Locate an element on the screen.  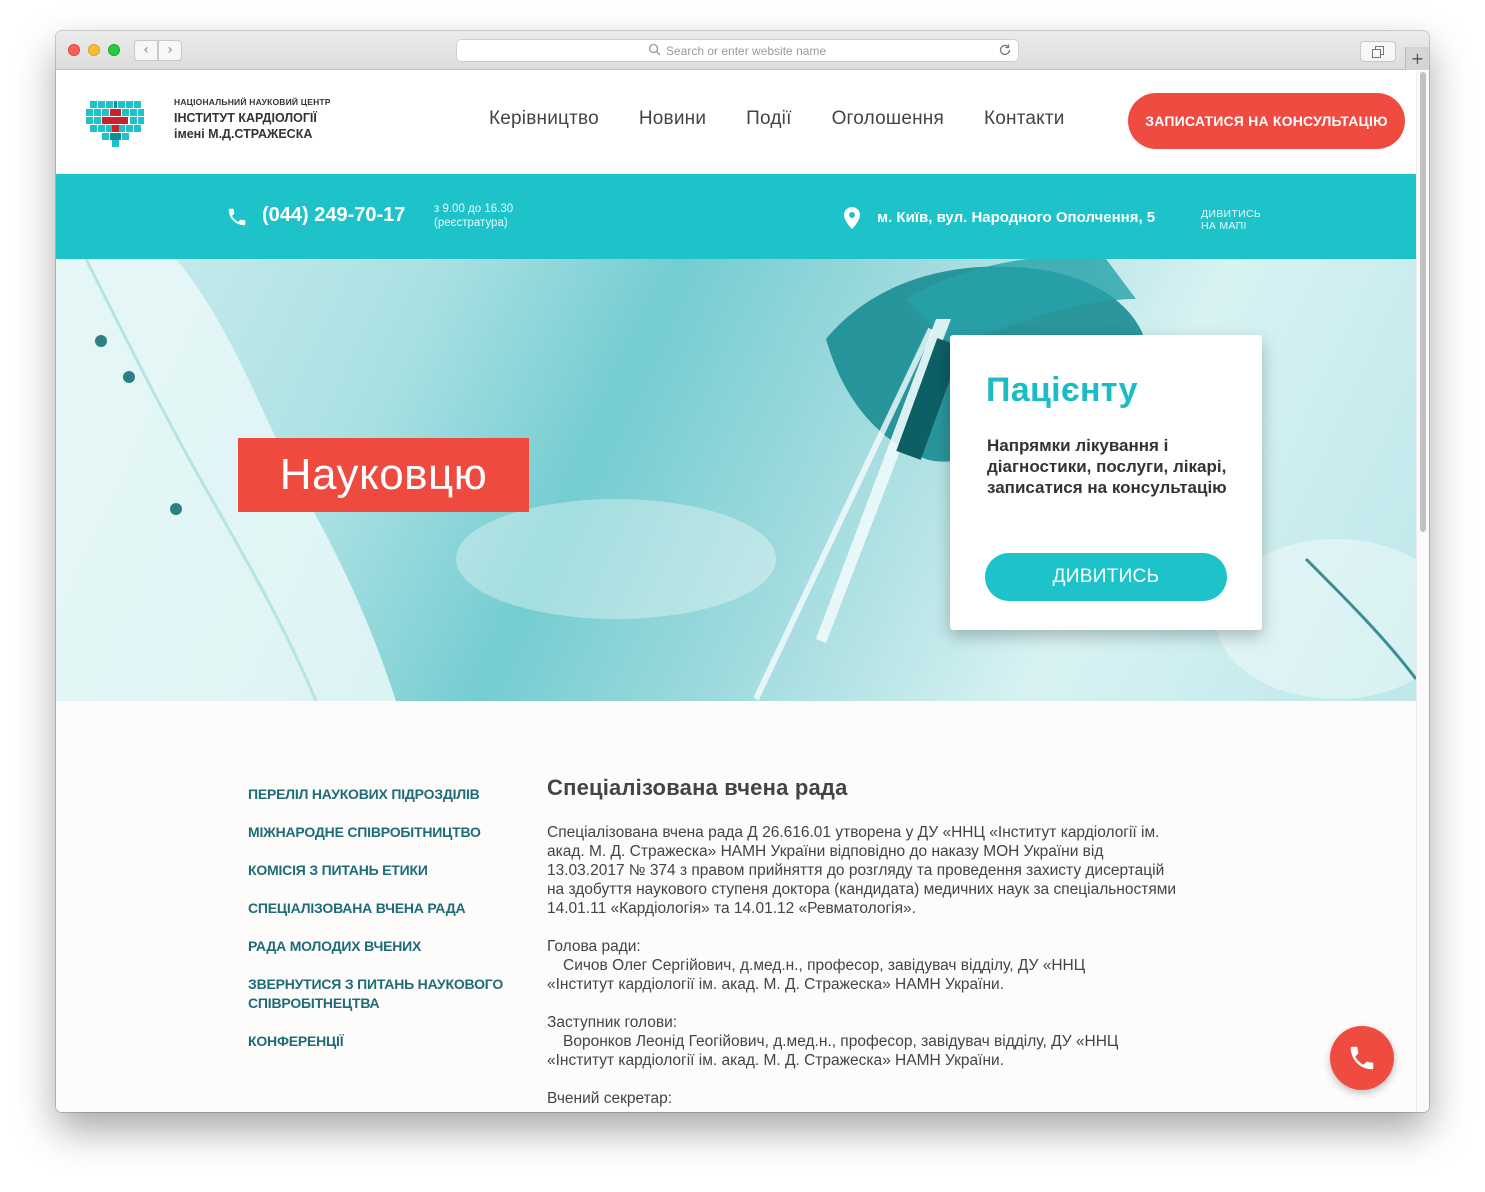
view-button: ДИВИТИСЬ is located at coordinates (1106, 577).